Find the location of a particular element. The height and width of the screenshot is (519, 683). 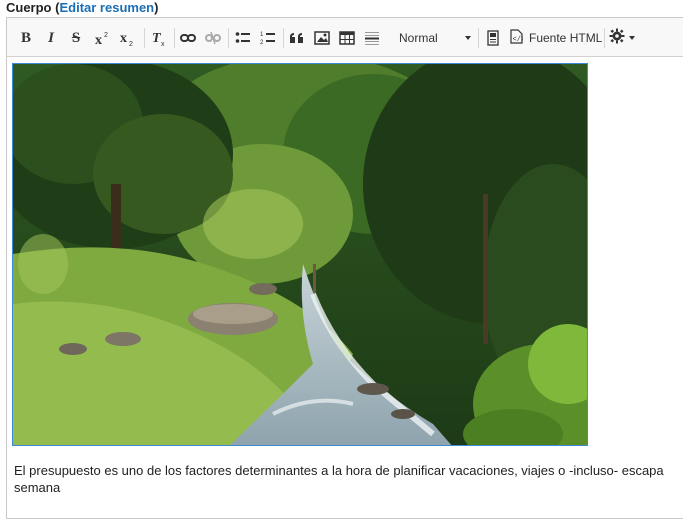

table-icon is located at coordinates (347, 38).